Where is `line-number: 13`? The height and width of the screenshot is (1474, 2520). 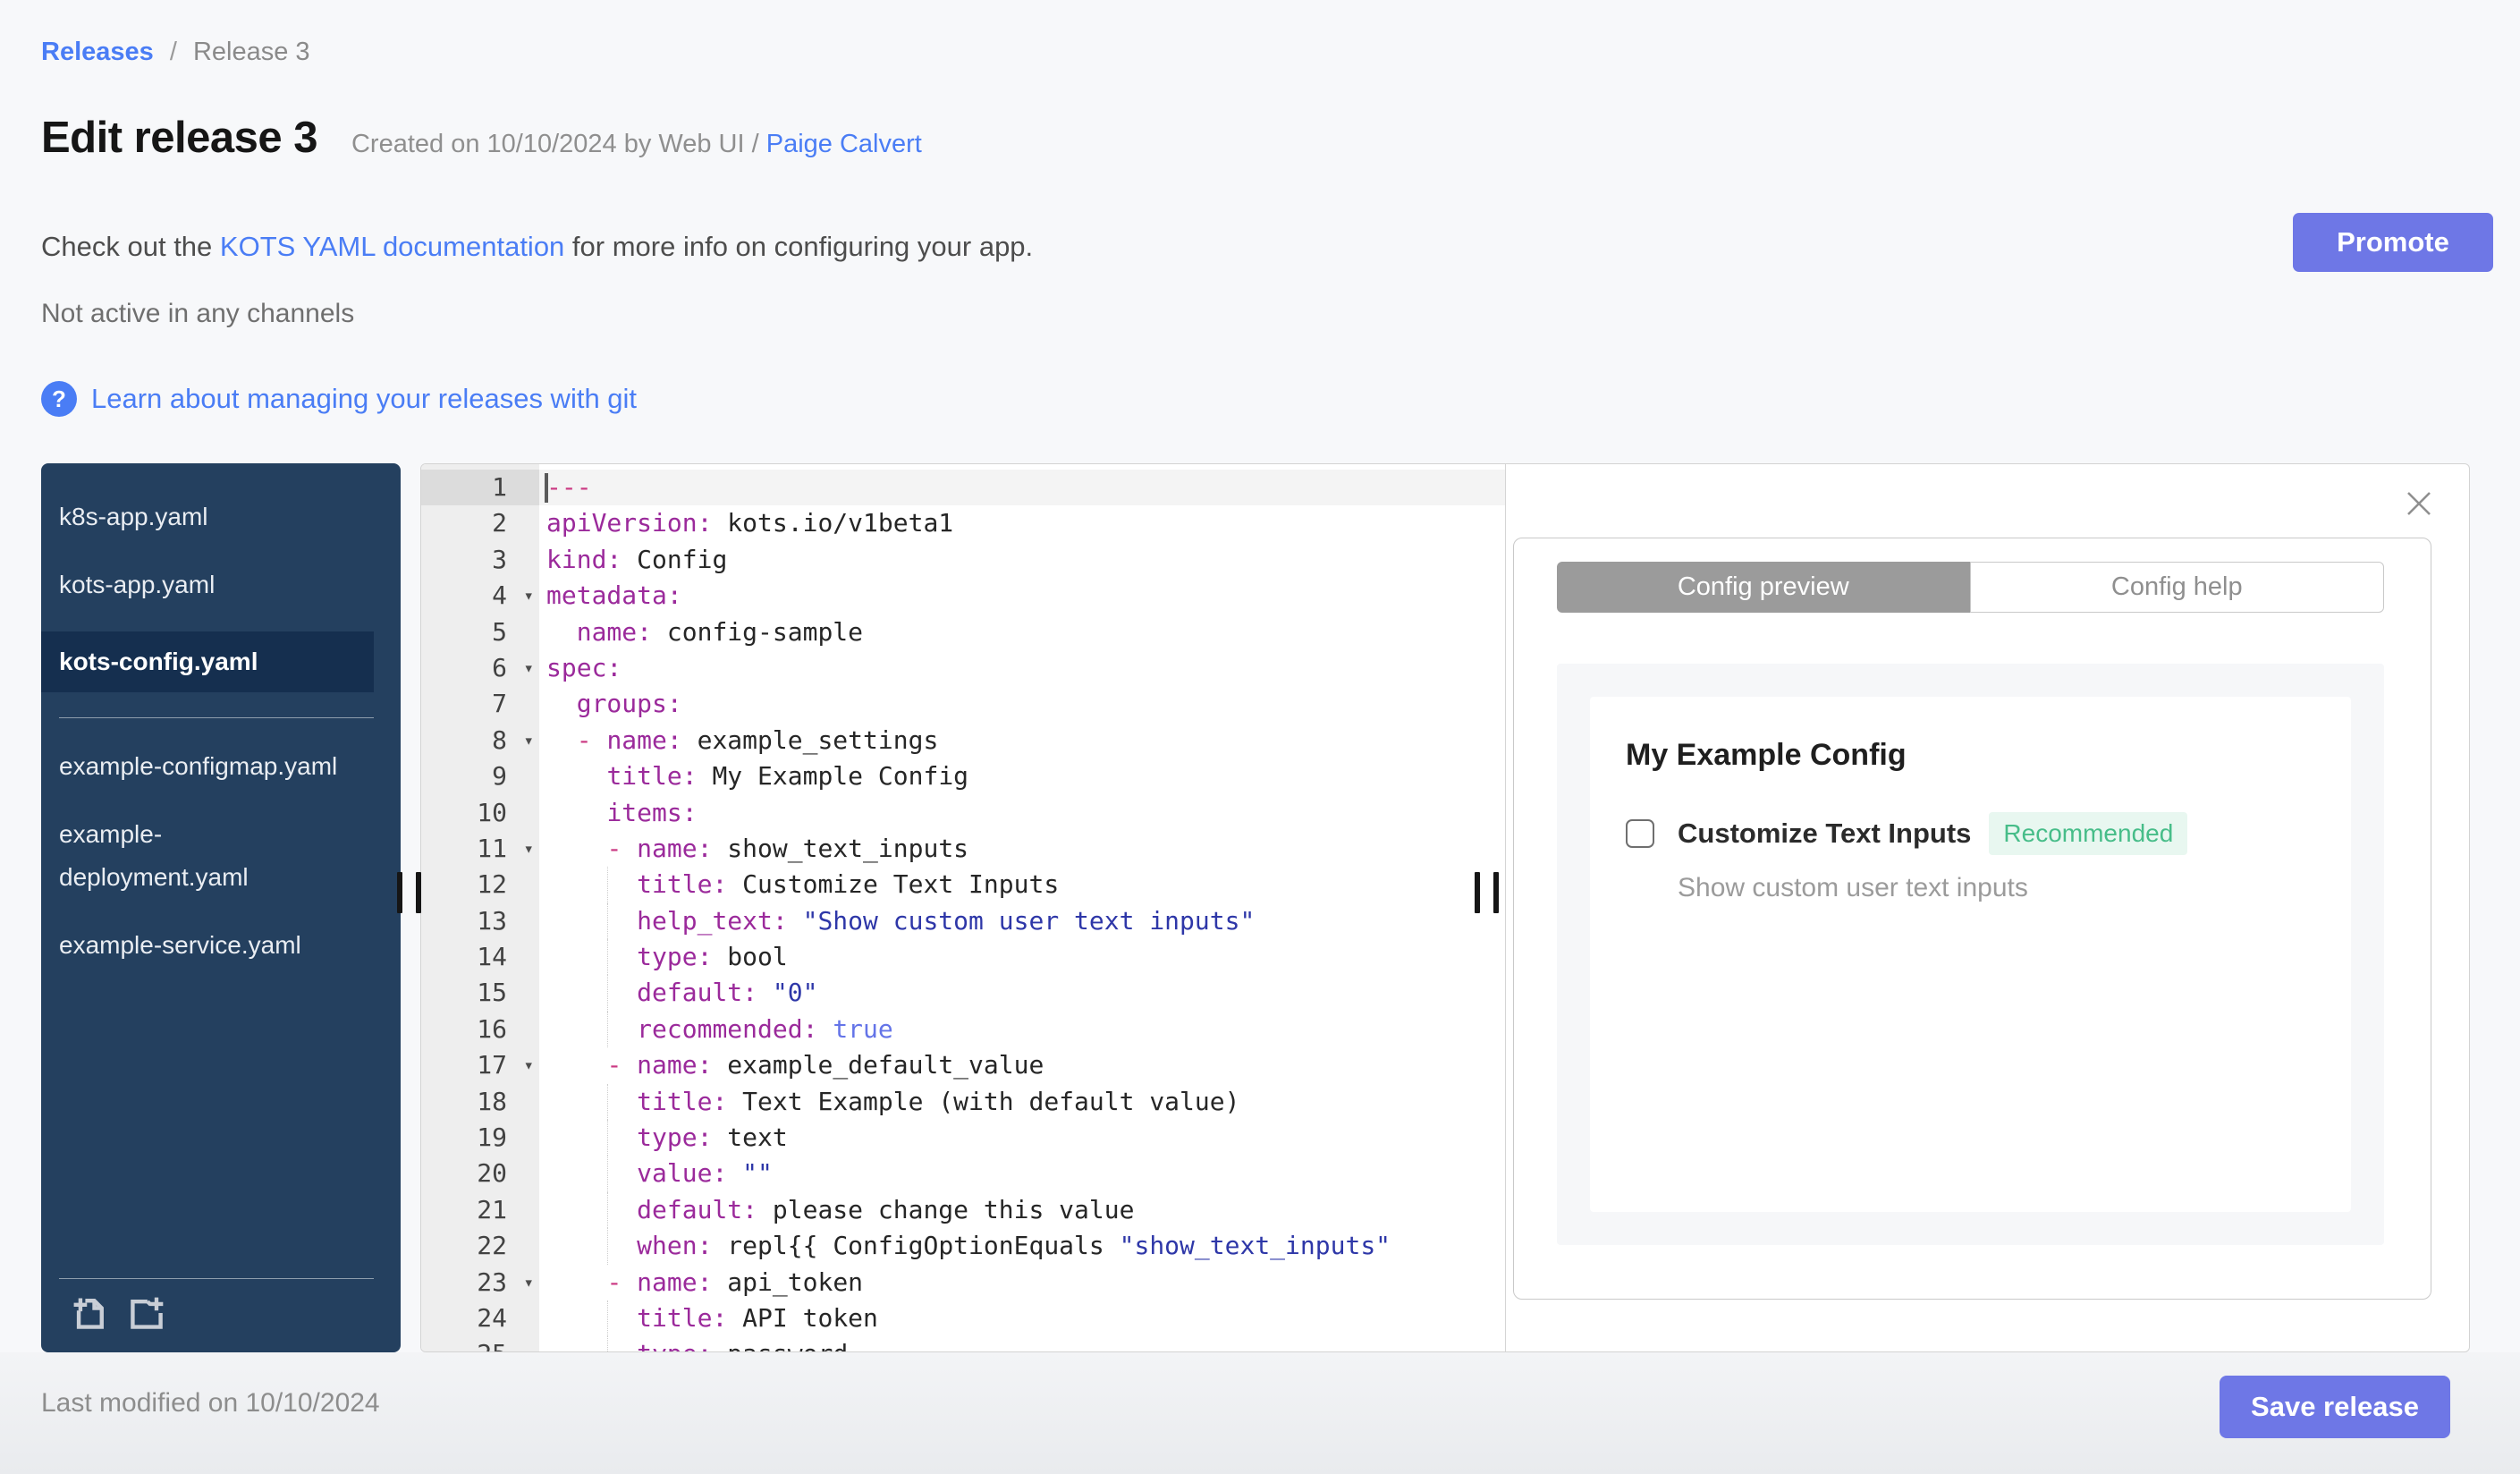 line-number: 13 is located at coordinates (492, 921).